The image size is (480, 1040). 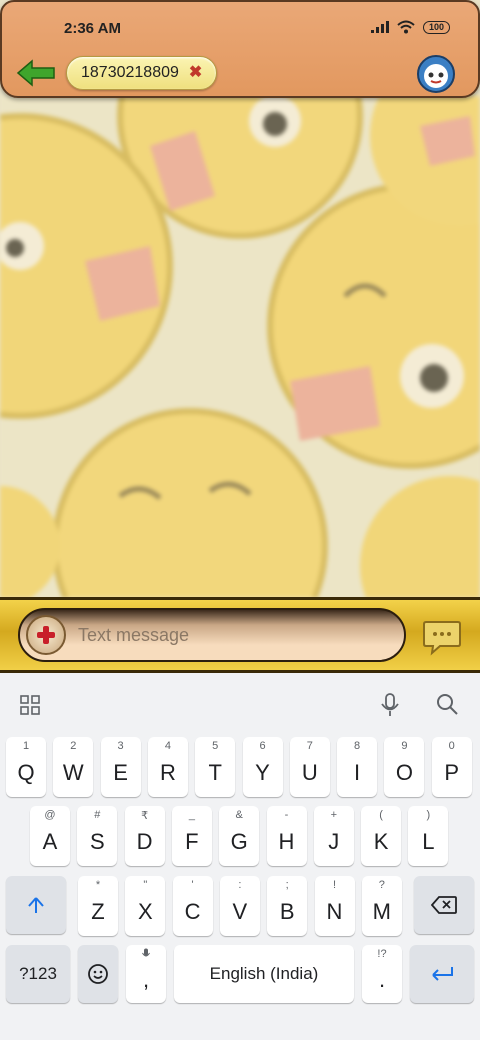 I want to click on key-label: I, so click(x=357, y=772).